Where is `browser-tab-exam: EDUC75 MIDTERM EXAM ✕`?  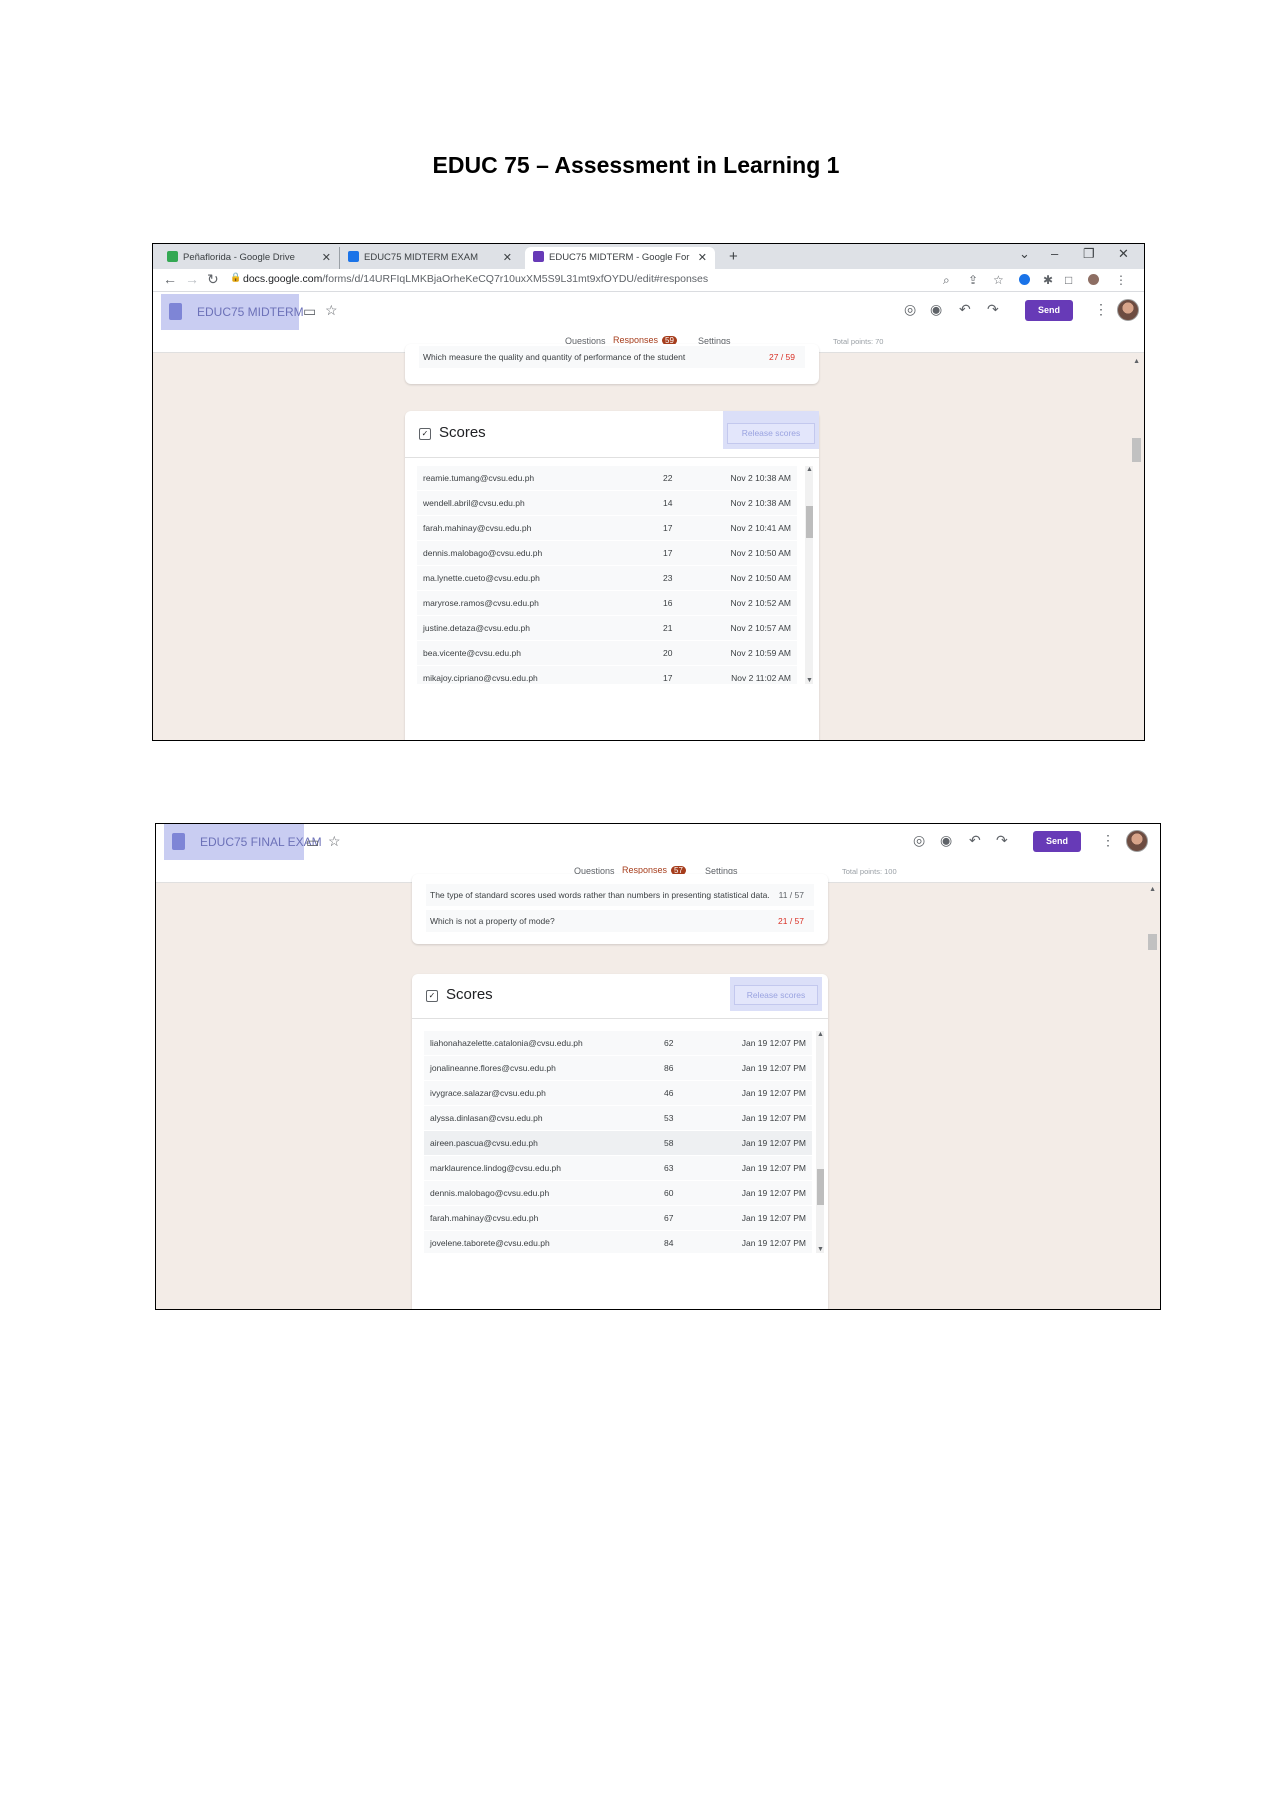
browser-tab-exam: EDUC75 MIDTERM EXAM ✕ is located at coordinates (429, 258).